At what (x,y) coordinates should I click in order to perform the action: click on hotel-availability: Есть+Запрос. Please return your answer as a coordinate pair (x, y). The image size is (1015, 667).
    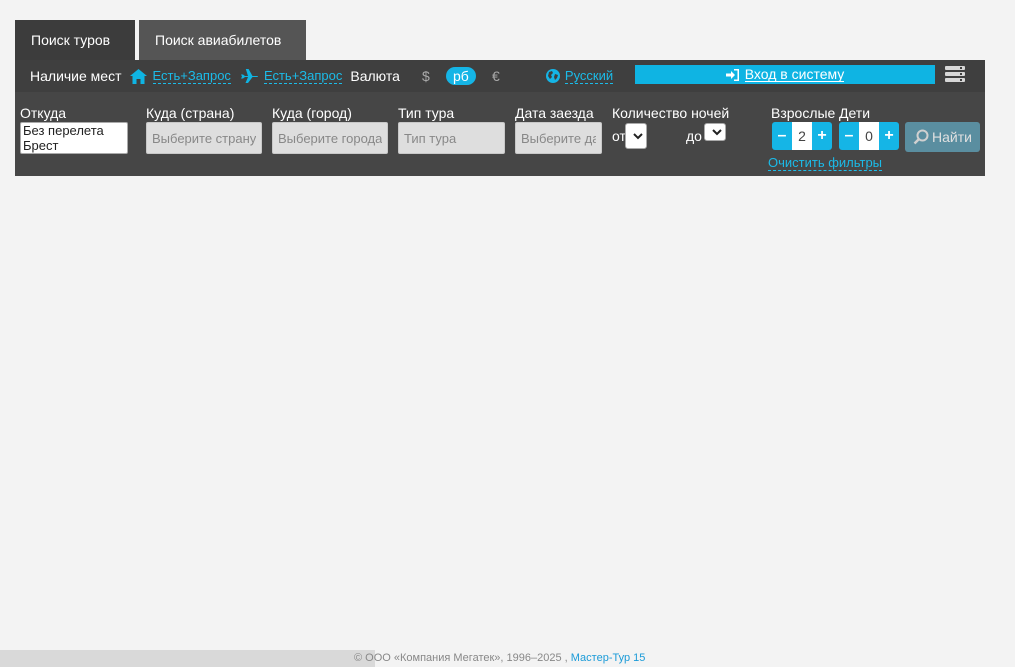
    Looking at the image, I should click on (180, 76).